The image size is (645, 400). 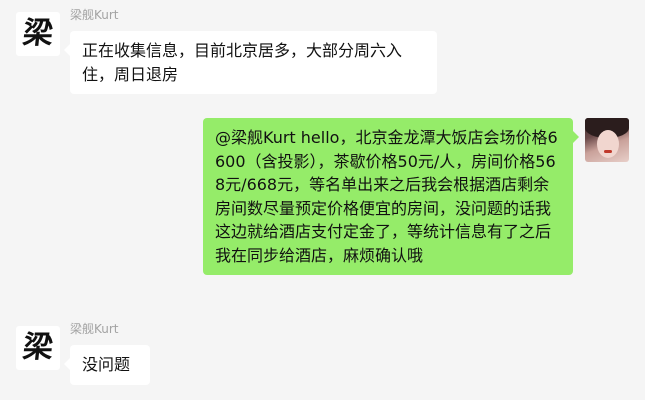 I want to click on my-avatar, so click(x=607, y=140).